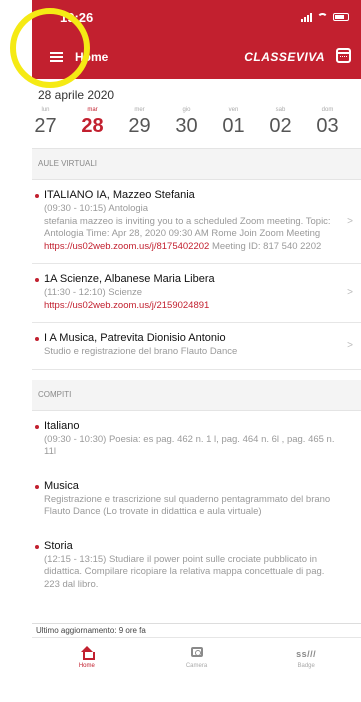  I want to click on item-title: ITALIANO IA, Mazzeo Stefania, so click(119, 195).